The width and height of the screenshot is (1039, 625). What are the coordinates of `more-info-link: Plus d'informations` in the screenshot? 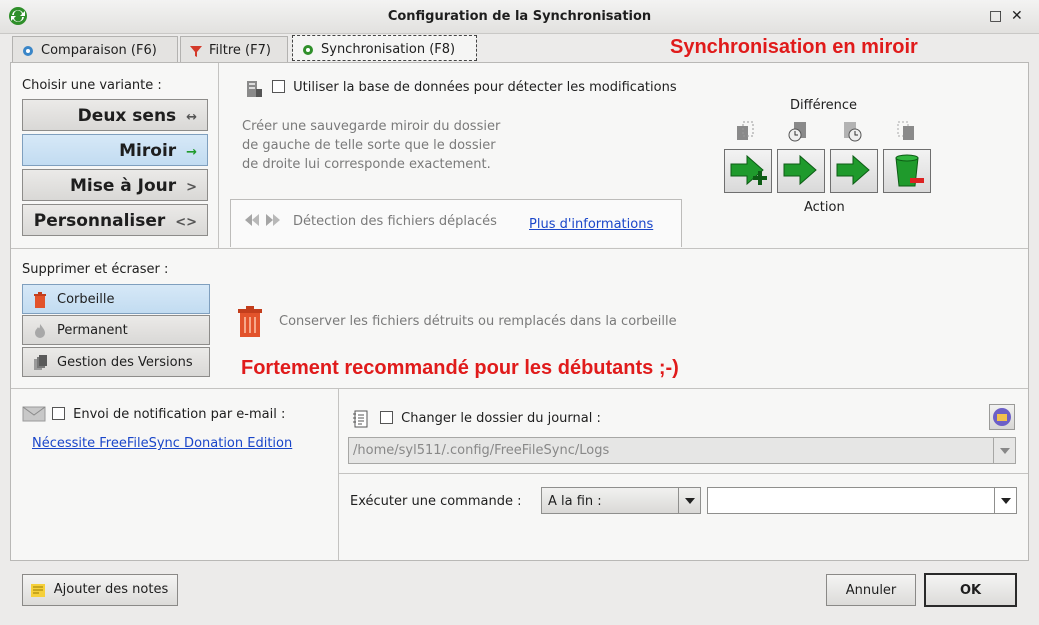 It's located at (591, 224).